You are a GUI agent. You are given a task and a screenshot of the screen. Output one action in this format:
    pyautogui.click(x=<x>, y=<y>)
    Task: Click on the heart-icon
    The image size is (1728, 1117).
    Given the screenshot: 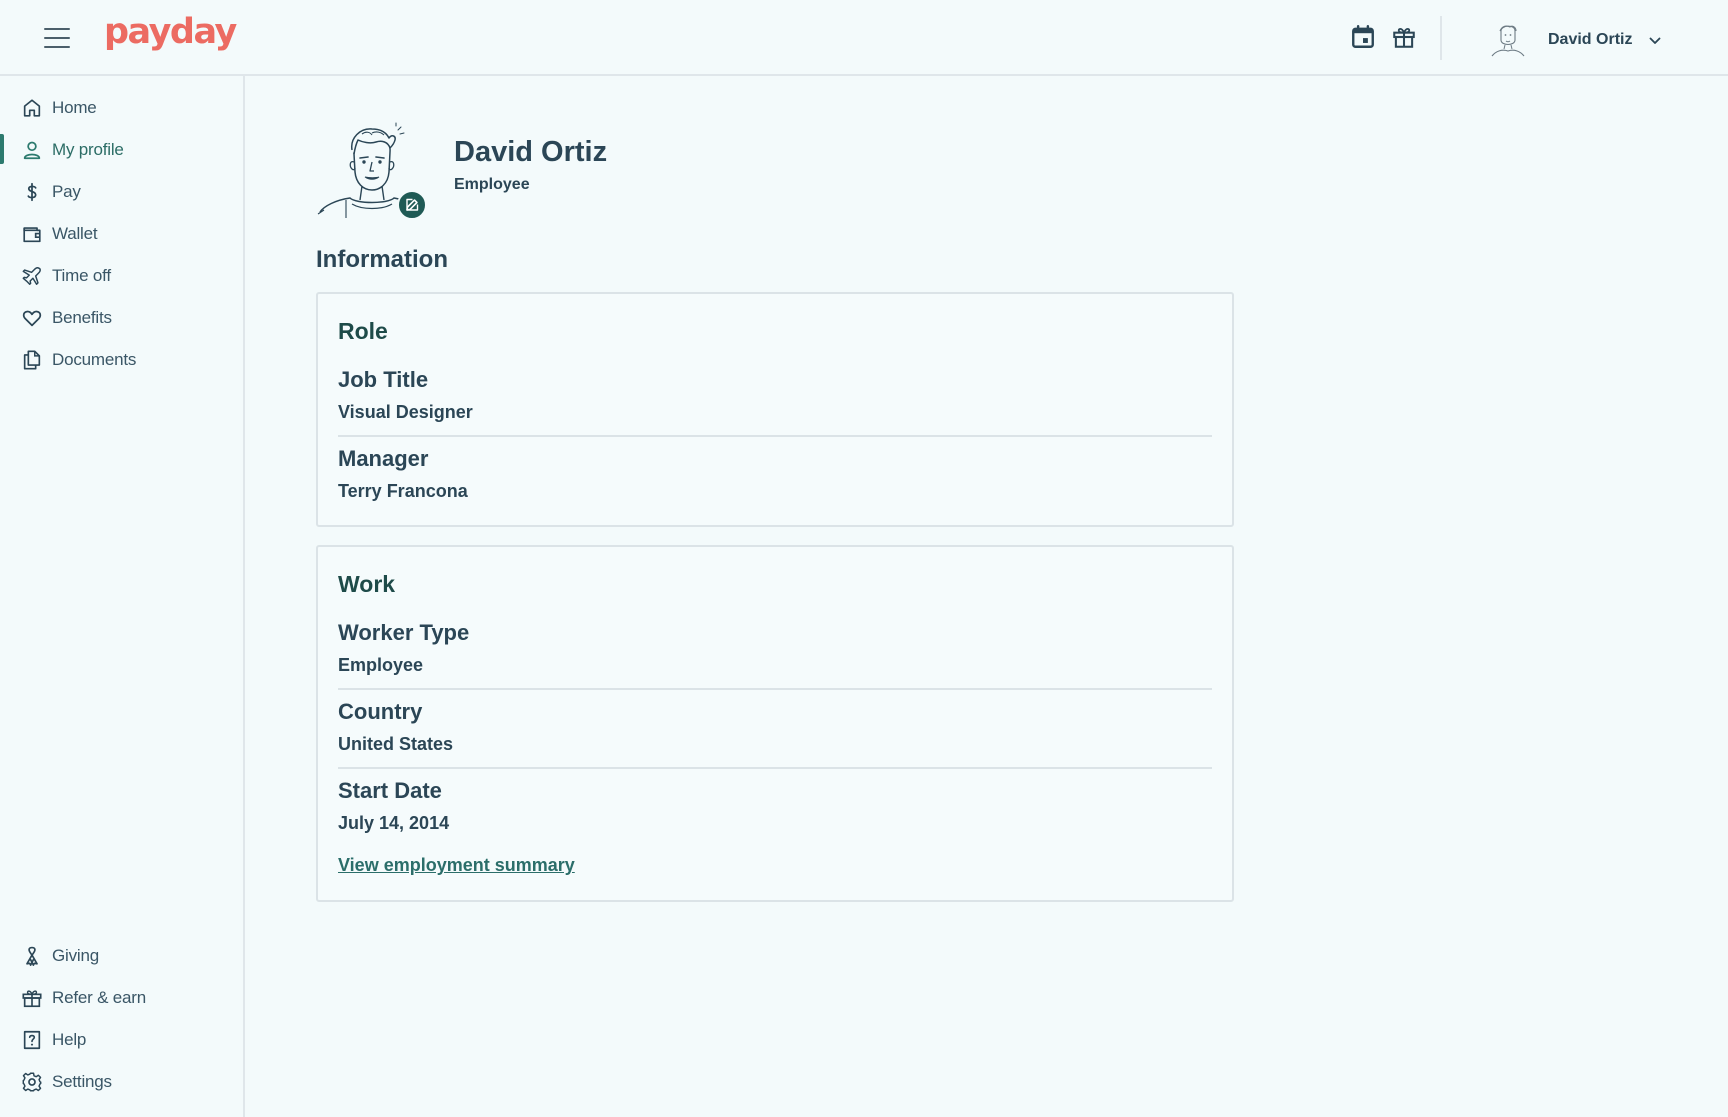 What is the action you would take?
    pyautogui.click(x=32, y=318)
    